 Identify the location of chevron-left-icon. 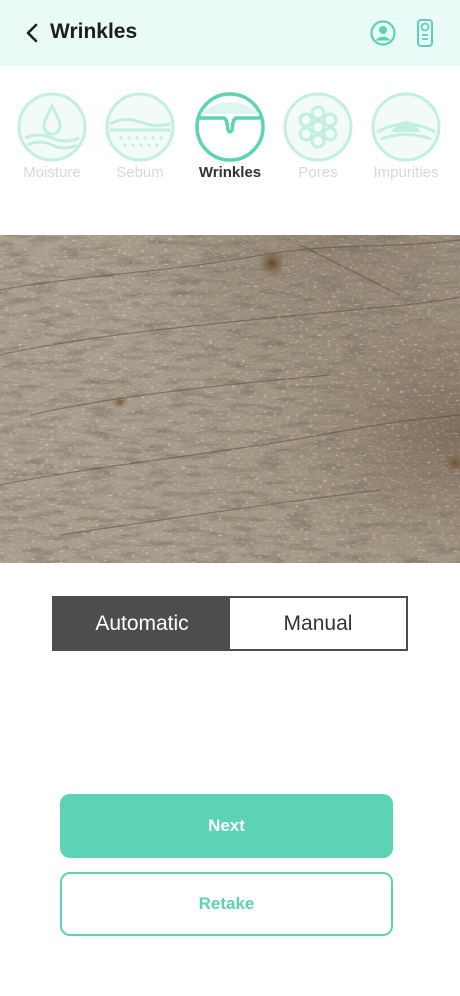
(32, 33).